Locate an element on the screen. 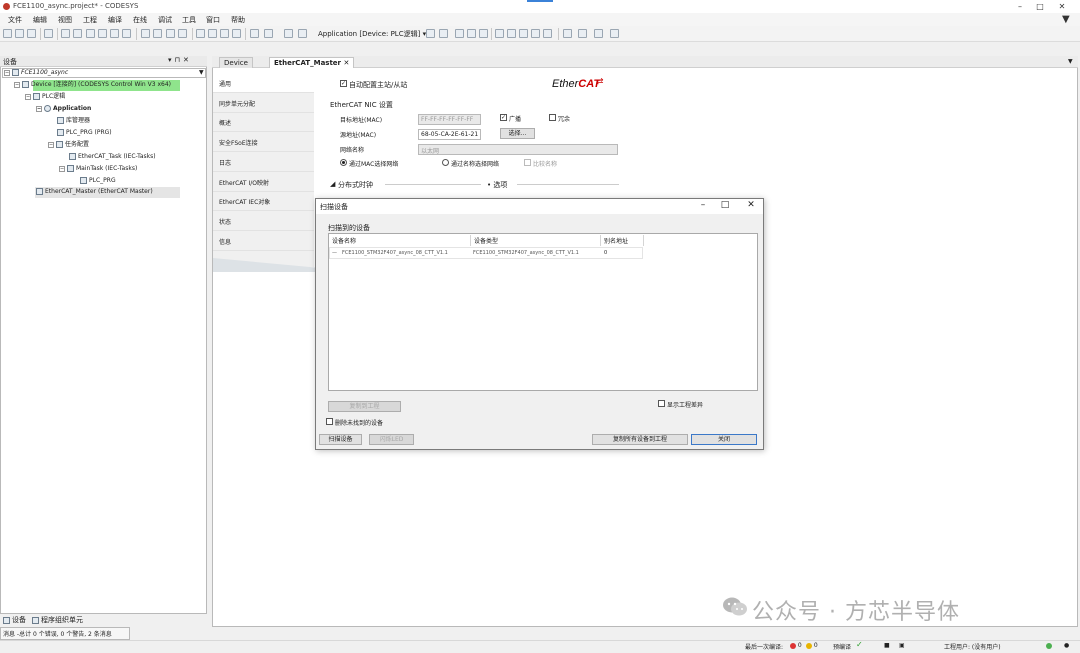 This screenshot has width=1080, height=653. nav-sync-unit: 同步单元分配 is located at coordinates (263, 103).